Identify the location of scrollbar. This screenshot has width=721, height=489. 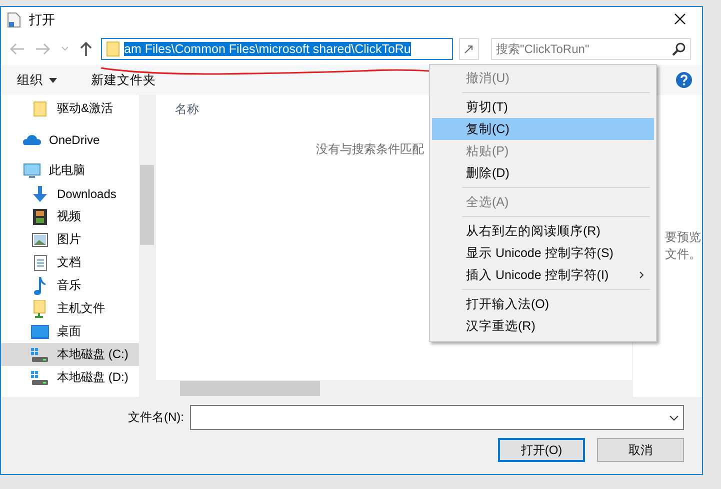
(147, 246).